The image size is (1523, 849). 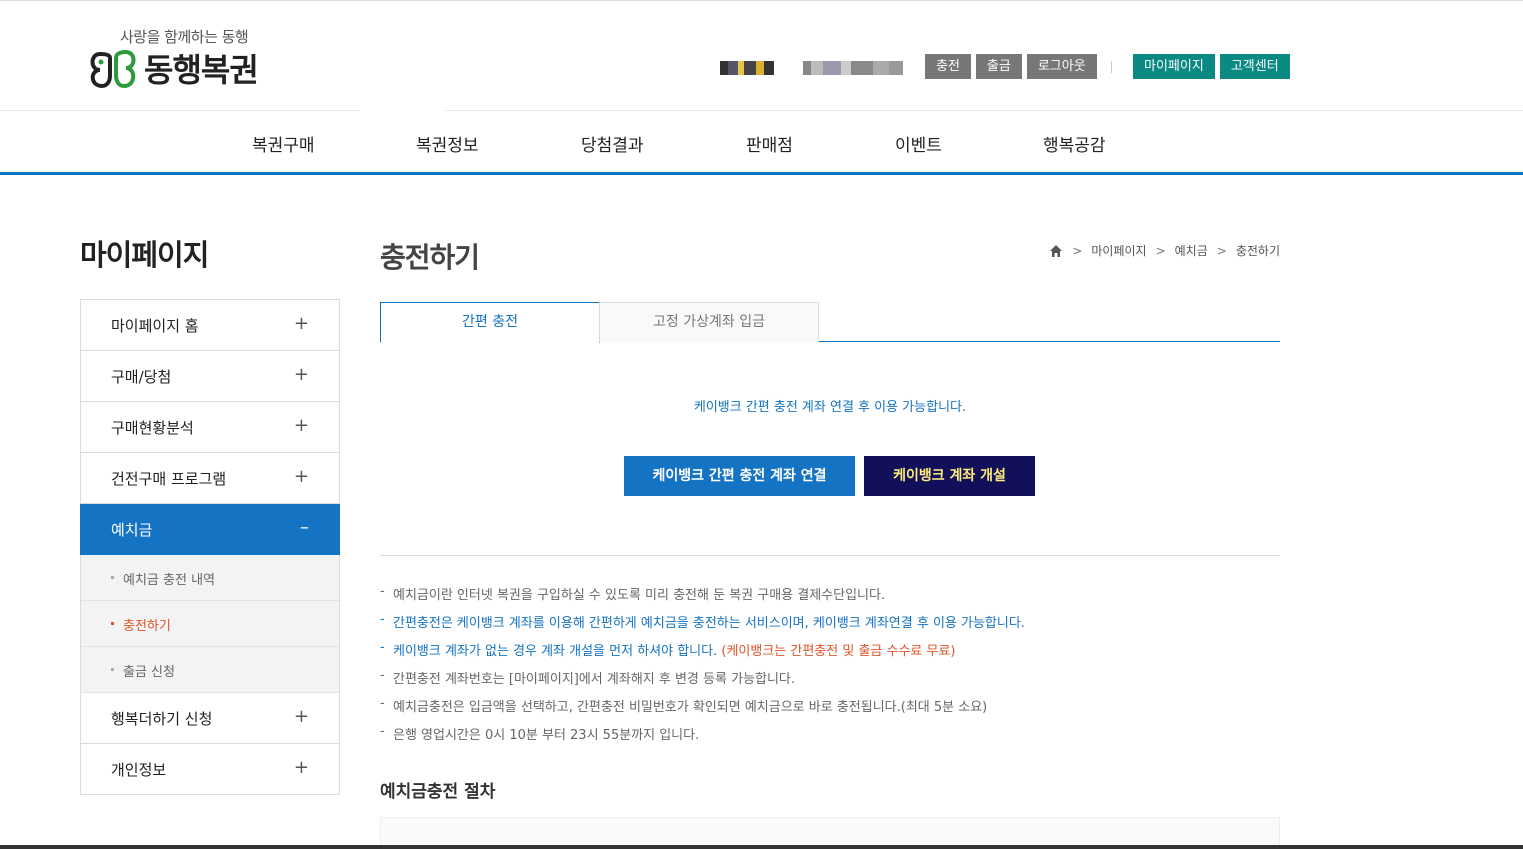 What do you see at coordinates (152, 428) in the screenshot?
I see `sidebar-item-label: 구매현황분석` at bounding box center [152, 428].